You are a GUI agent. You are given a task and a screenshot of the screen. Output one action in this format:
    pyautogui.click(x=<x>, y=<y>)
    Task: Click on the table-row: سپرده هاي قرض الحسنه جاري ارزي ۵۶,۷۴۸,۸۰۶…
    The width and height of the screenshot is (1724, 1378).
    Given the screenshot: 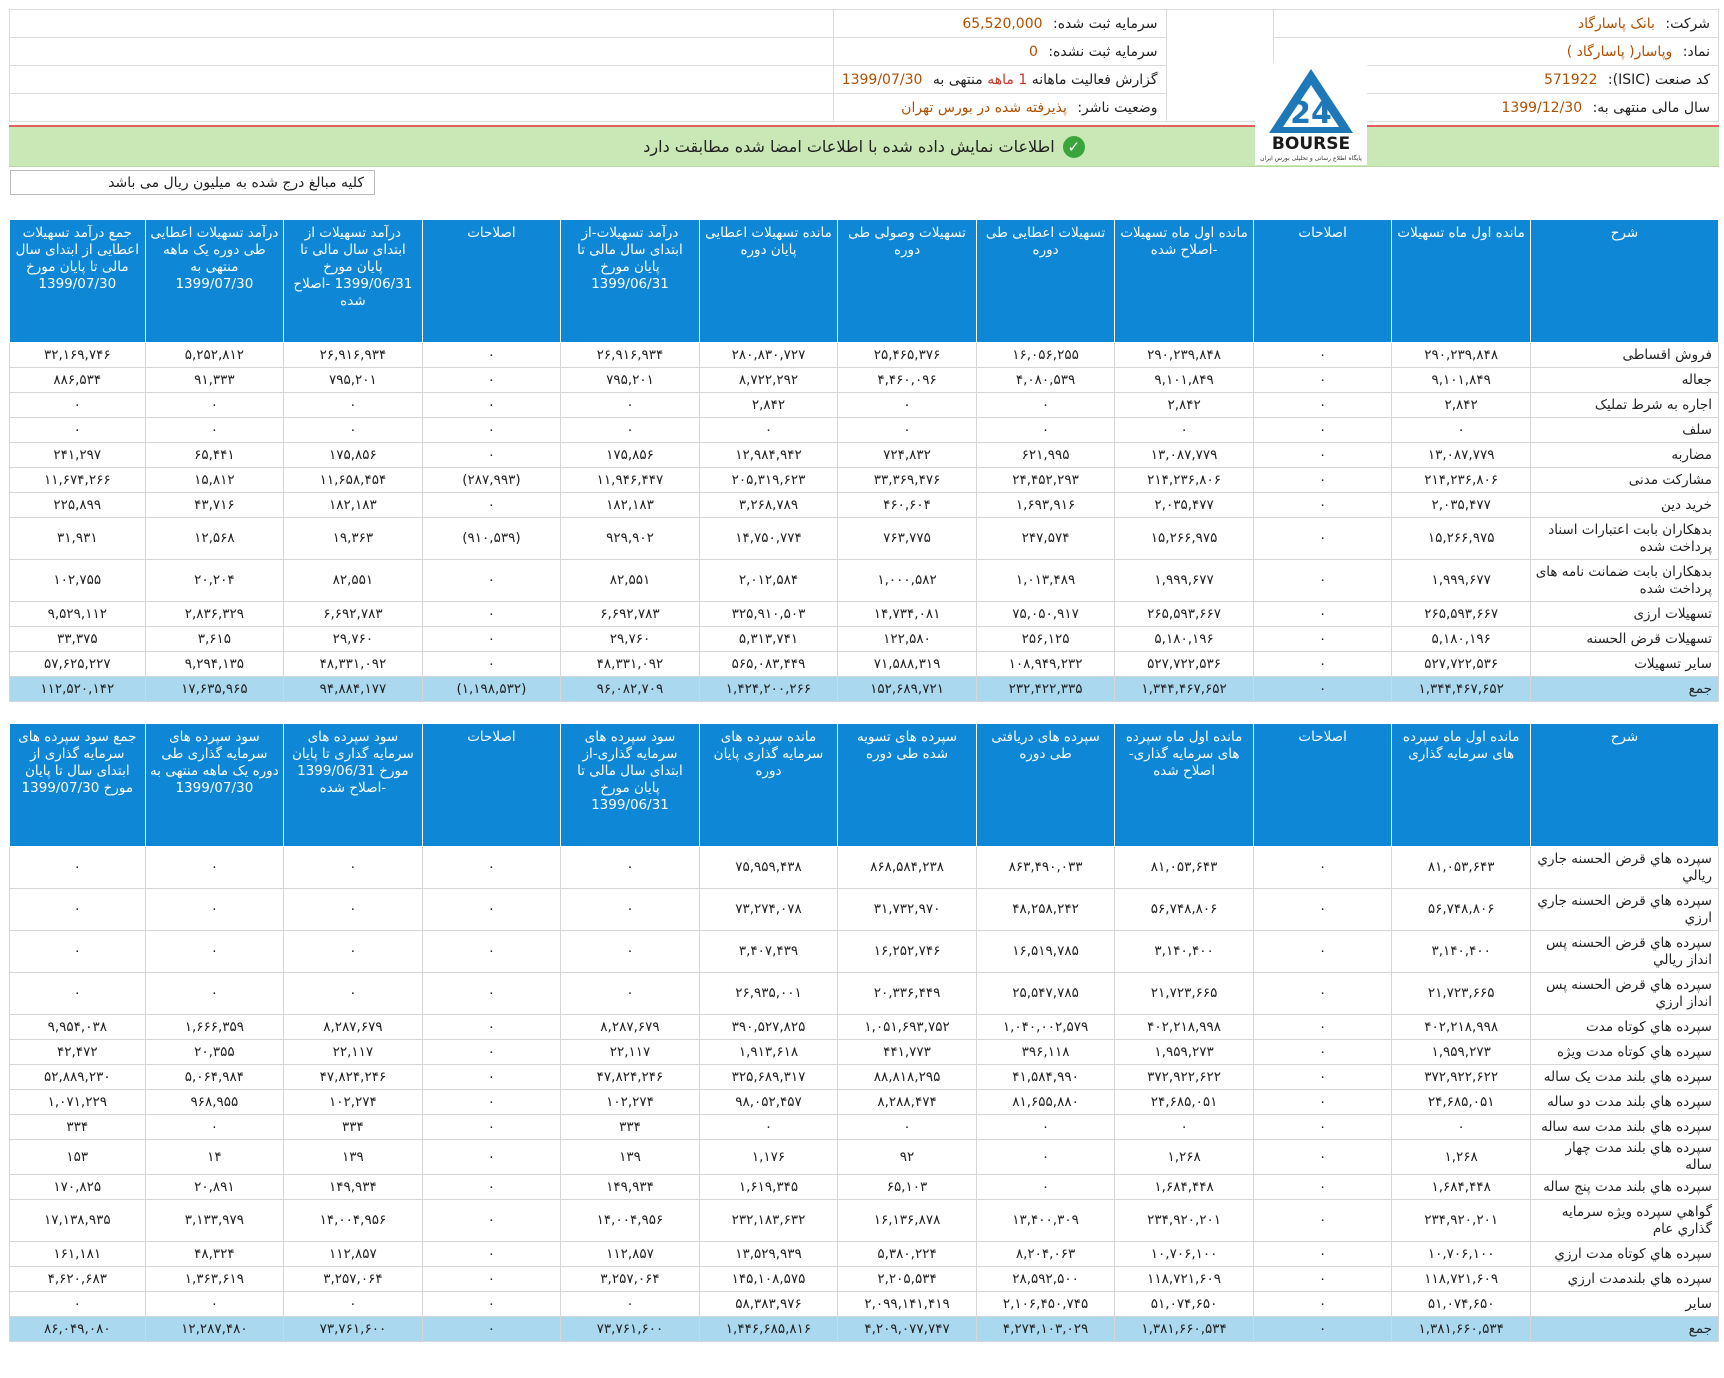 What is the action you would take?
    pyautogui.click(x=864, y=909)
    